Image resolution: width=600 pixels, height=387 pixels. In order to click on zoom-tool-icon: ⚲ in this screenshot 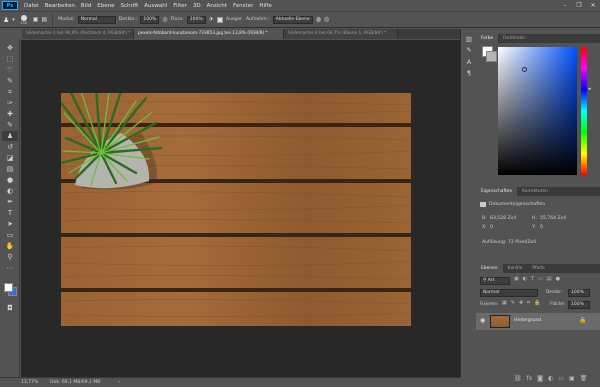, I will do `click(10, 257)`.